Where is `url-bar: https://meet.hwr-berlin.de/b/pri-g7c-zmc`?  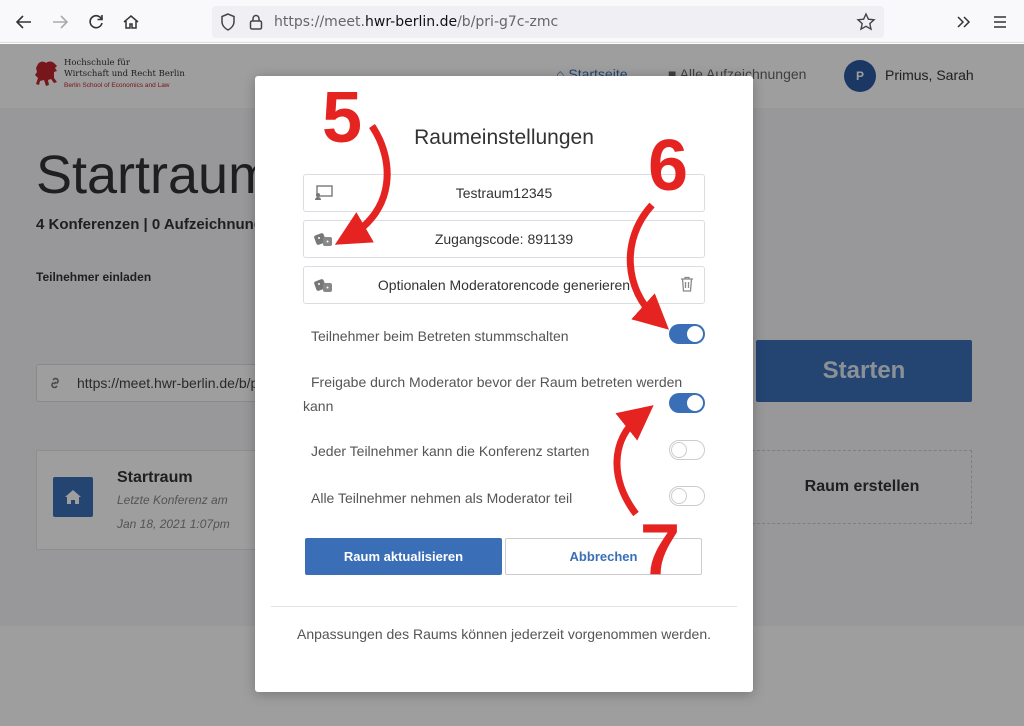
url-bar: https://meet.hwr-berlin.de/b/pri-g7c-zmc is located at coordinates (548, 22).